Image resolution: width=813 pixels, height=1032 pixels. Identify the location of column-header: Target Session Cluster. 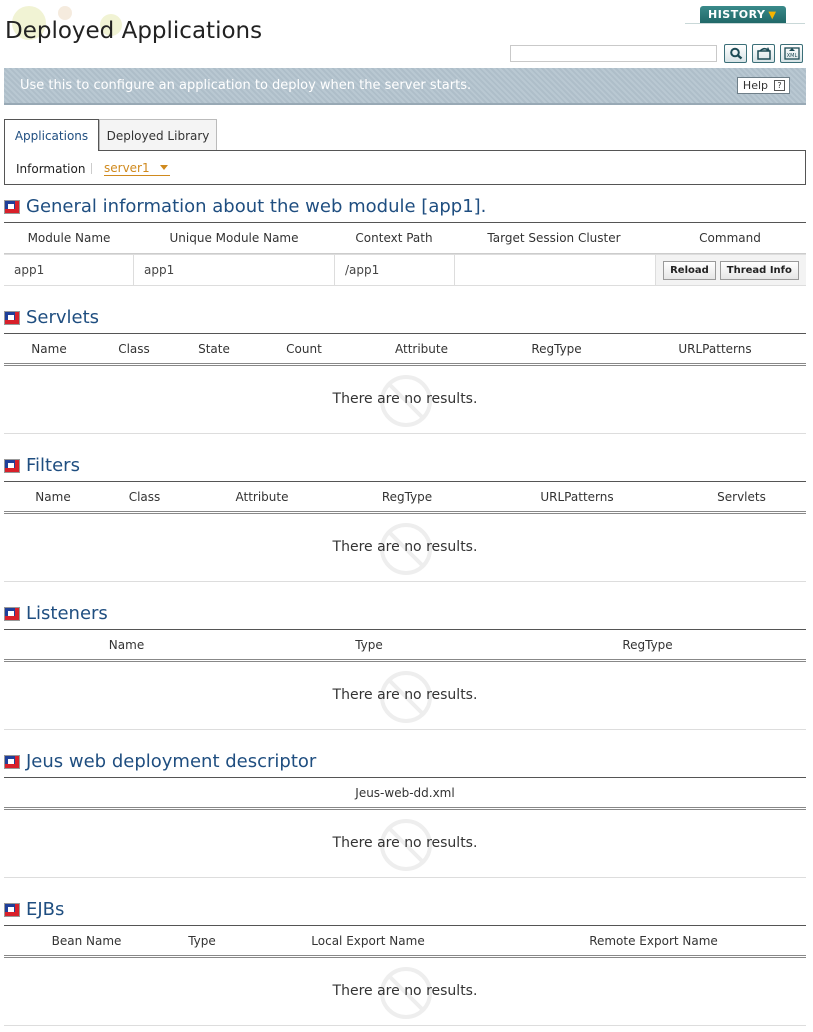
(554, 238).